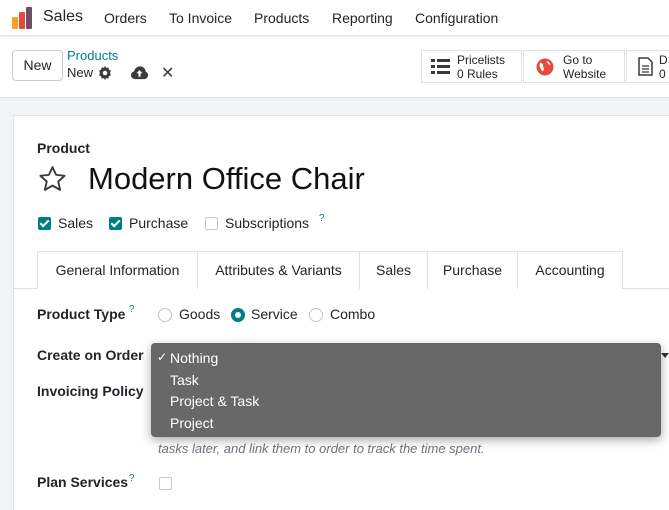 The image size is (669, 510). Describe the element at coordinates (406, 422) in the screenshot. I see `dropdown-option-project: Project` at that location.